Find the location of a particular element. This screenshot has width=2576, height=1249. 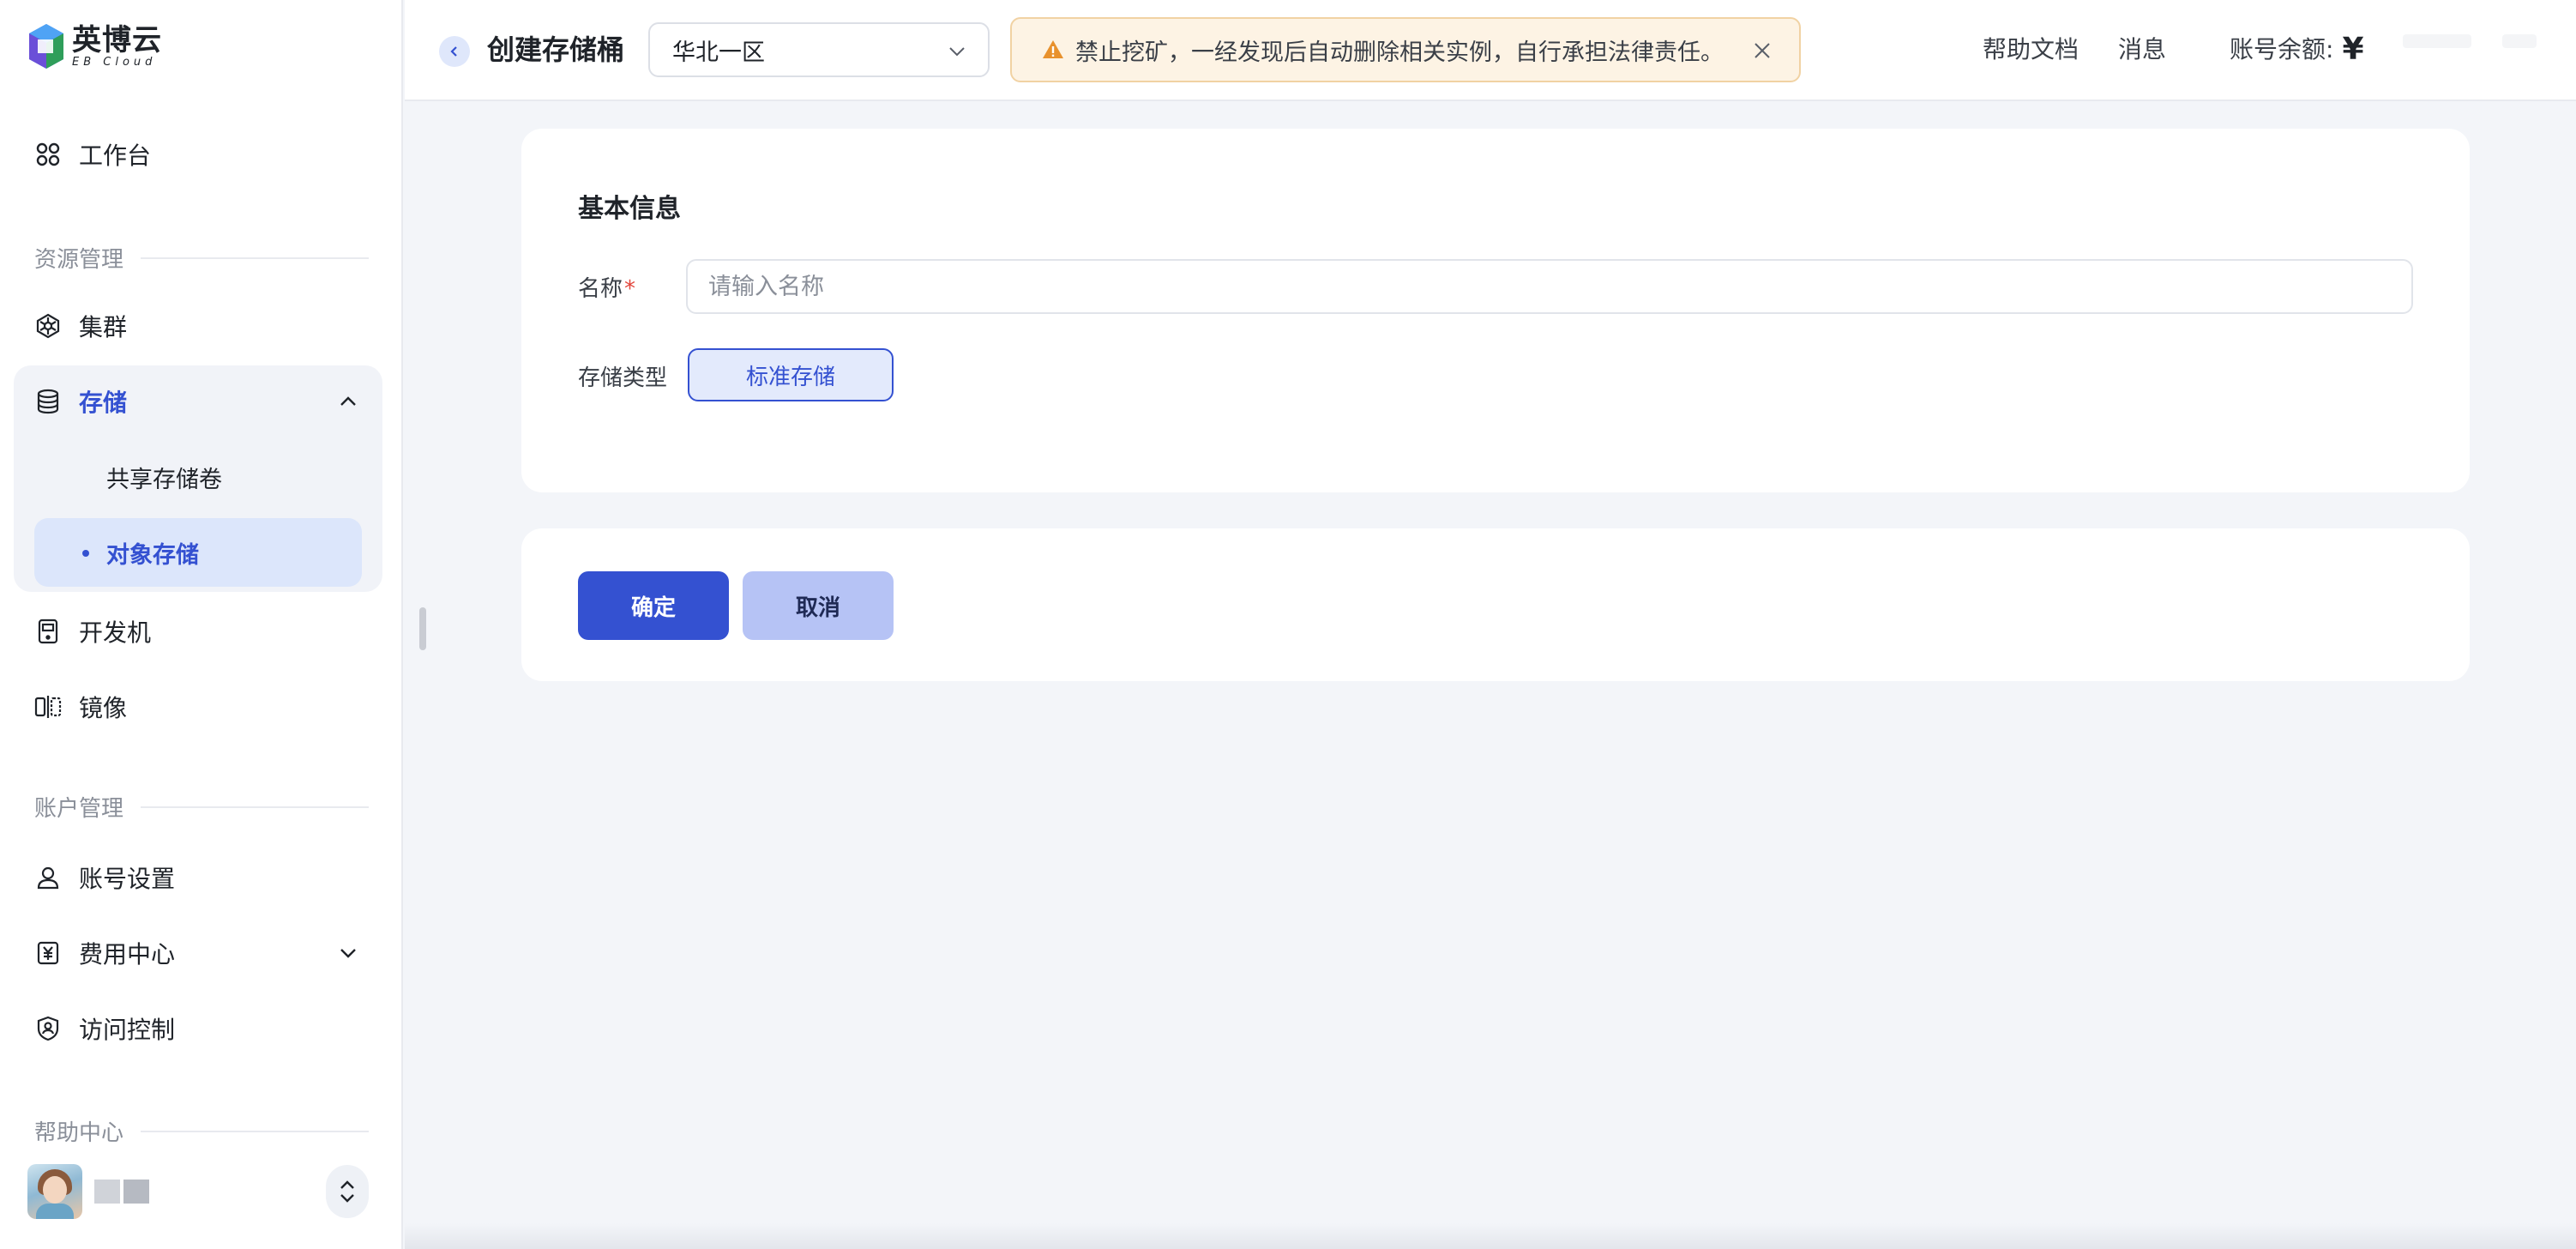

nav-workspace: 工作台 is located at coordinates (198, 154).